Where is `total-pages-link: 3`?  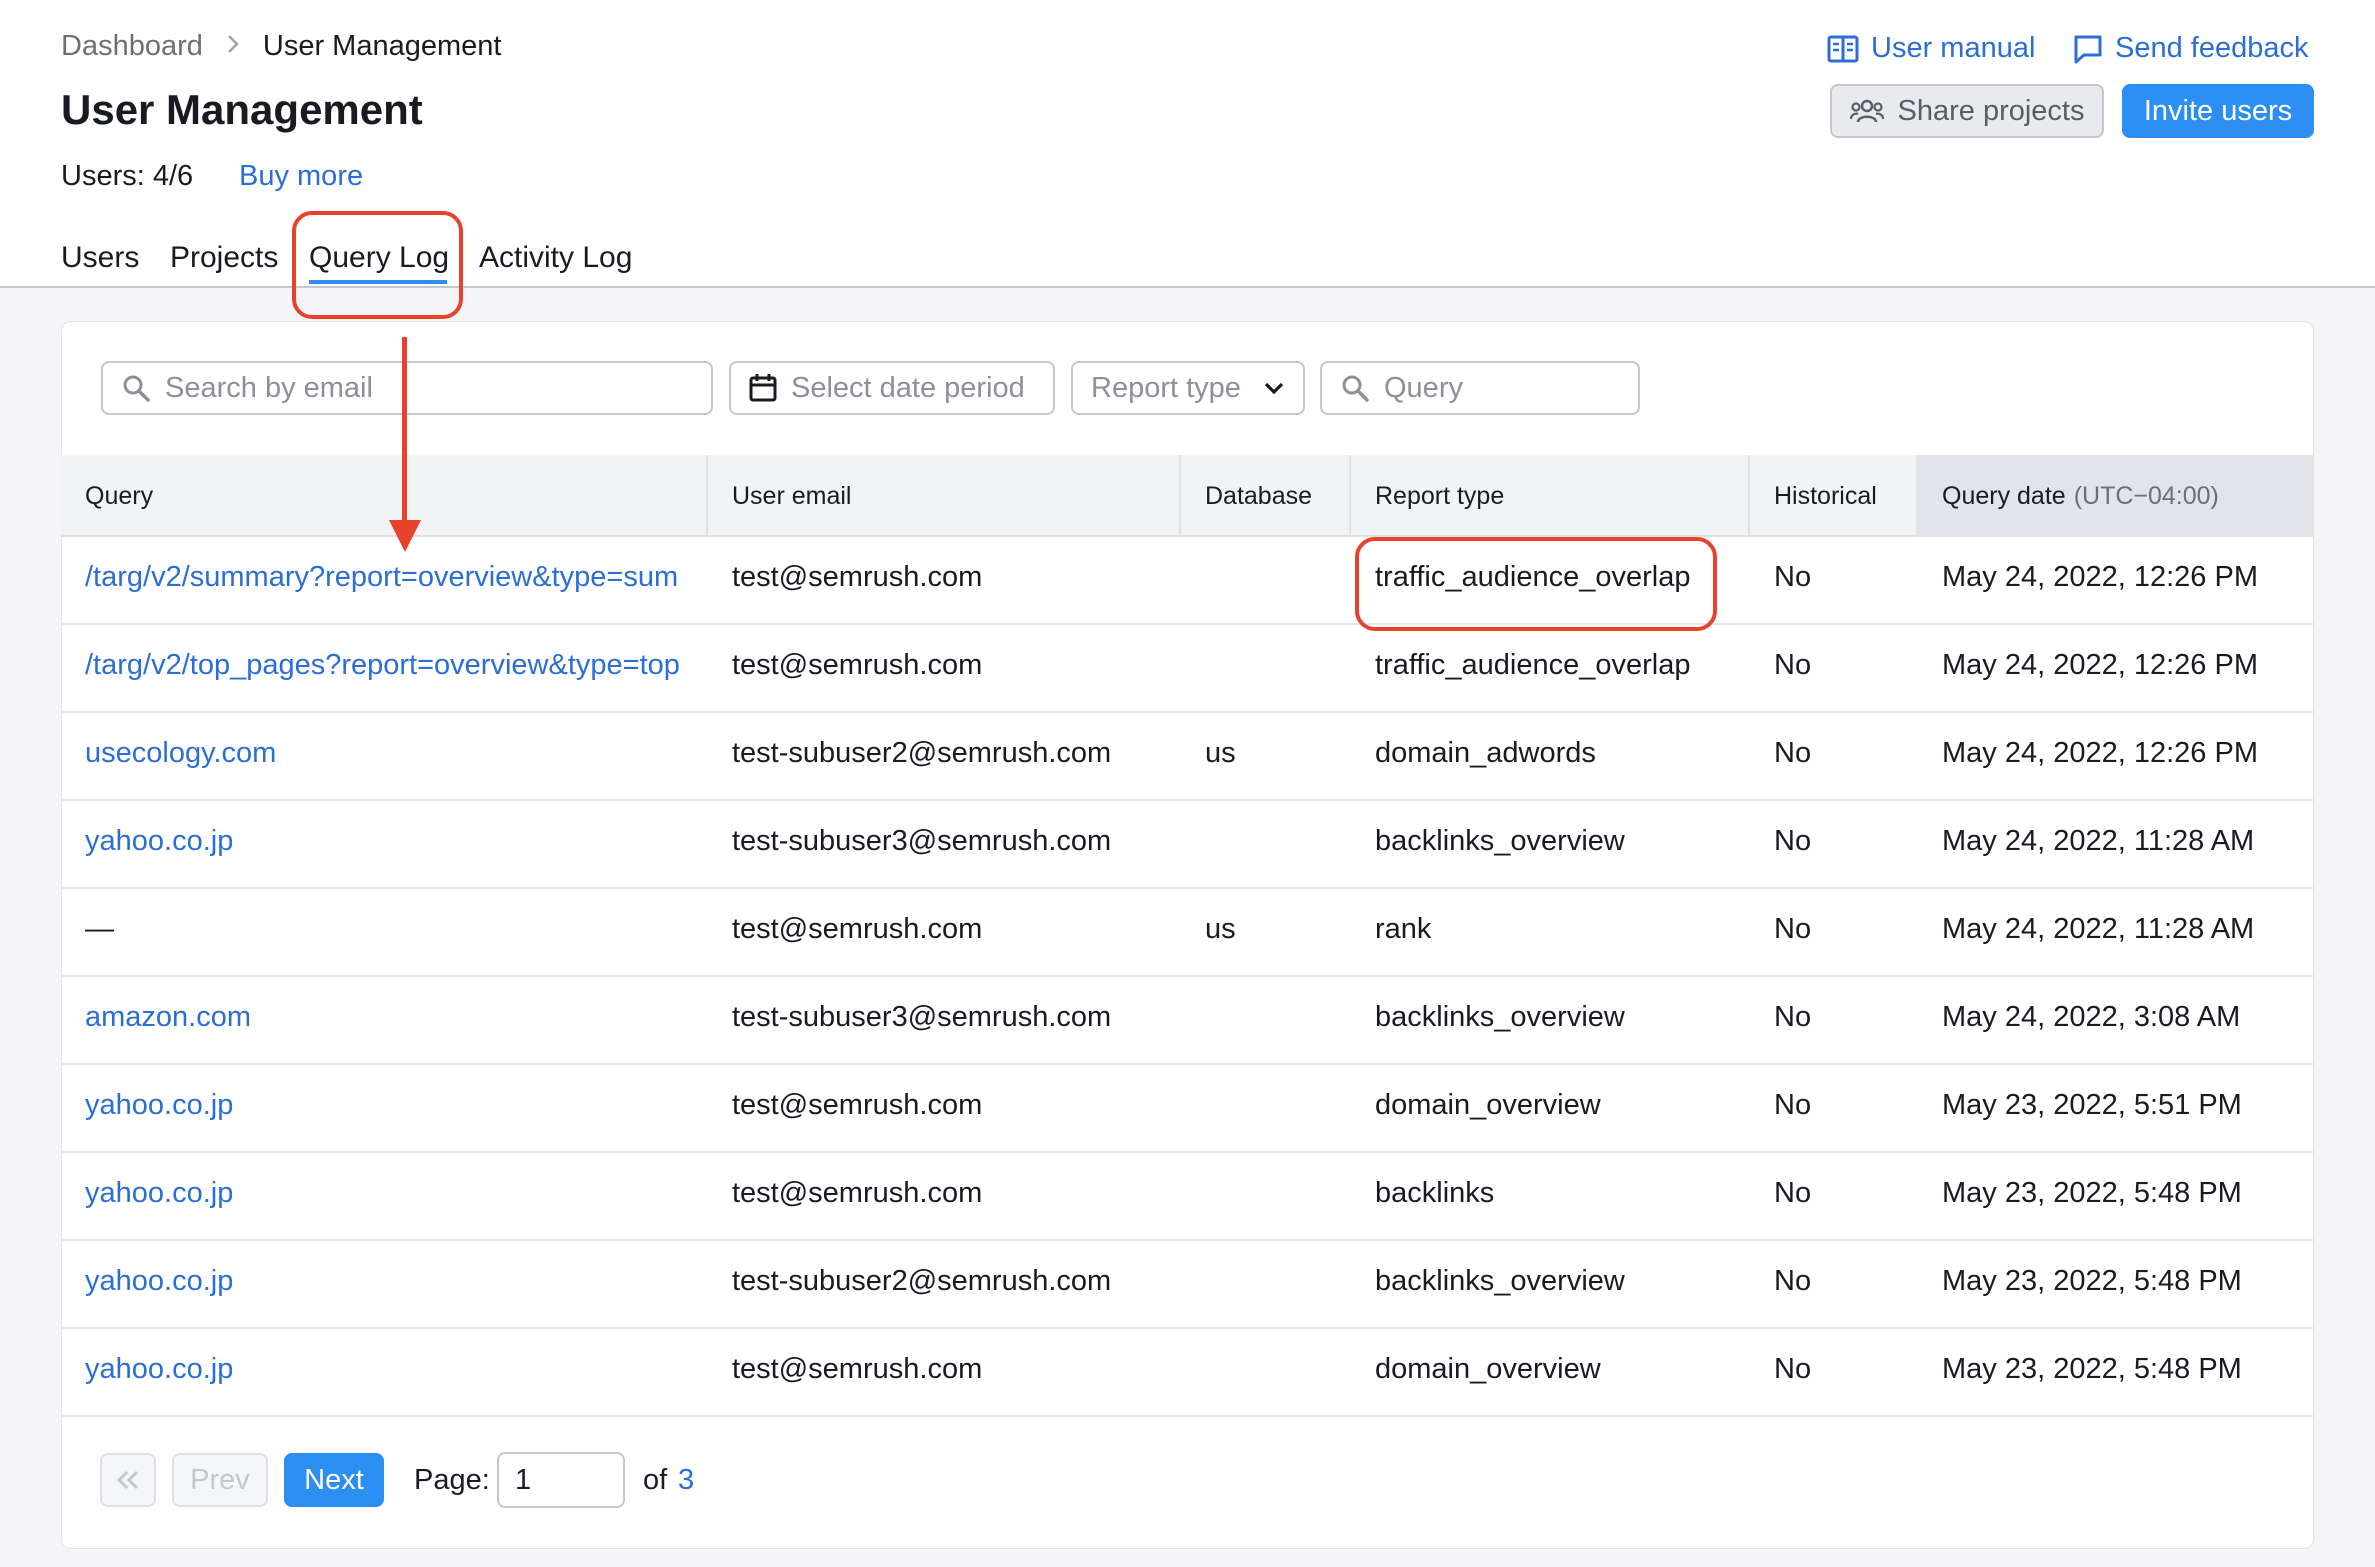 total-pages-link: 3 is located at coordinates (686, 1480).